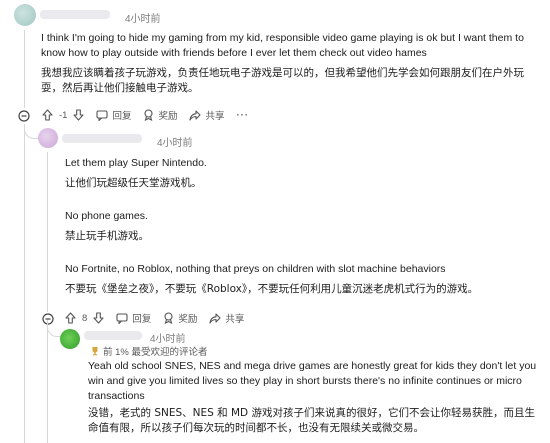 This screenshot has height=443, width=550. What do you see at coordinates (106, 216) in the screenshot?
I see `comment-paragraph-en: No phone games.` at bounding box center [106, 216].